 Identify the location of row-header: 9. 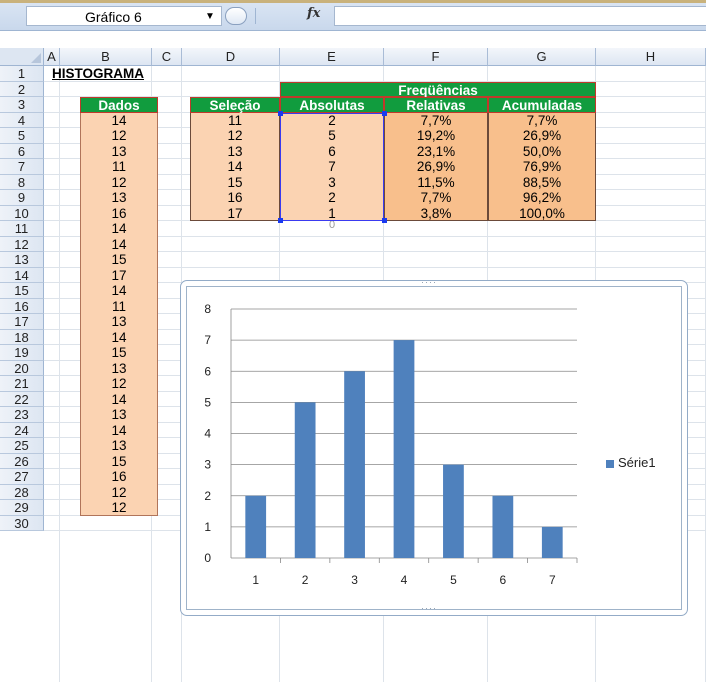
(22, 198).